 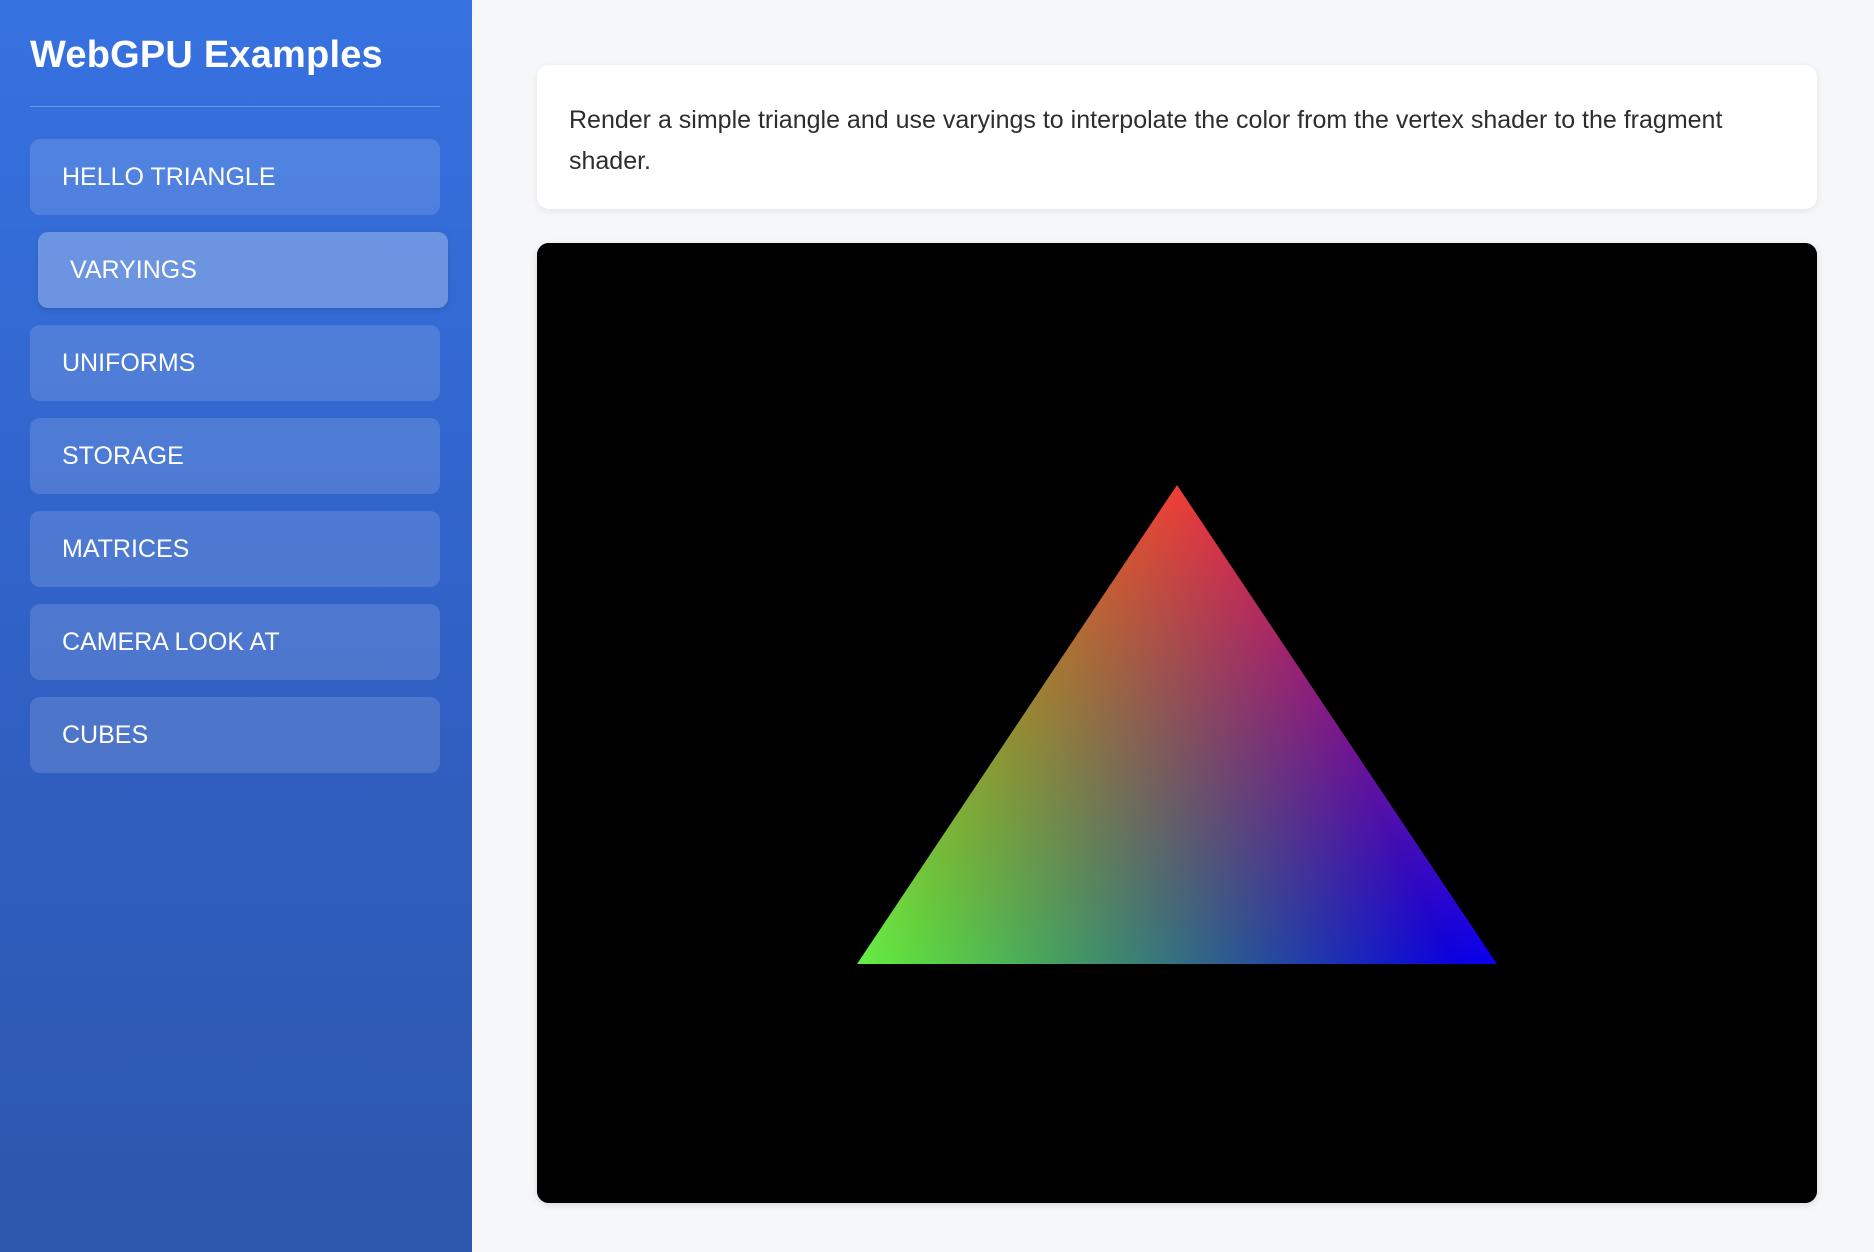 What do you see at coordinates (235, 735) in the screenshot?
I see `nav-item-cubes: CUBES` at bounding box center [235, 735].